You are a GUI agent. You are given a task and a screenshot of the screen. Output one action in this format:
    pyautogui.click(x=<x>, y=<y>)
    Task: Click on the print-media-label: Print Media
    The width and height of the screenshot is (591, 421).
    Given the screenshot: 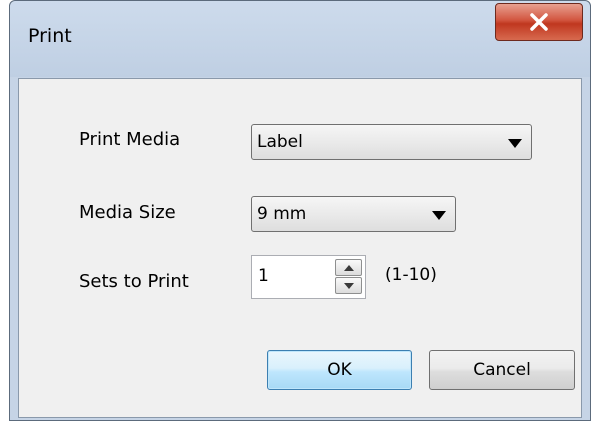 What is the action you would take?
    pyautogui.click(x=130, y=139)
    